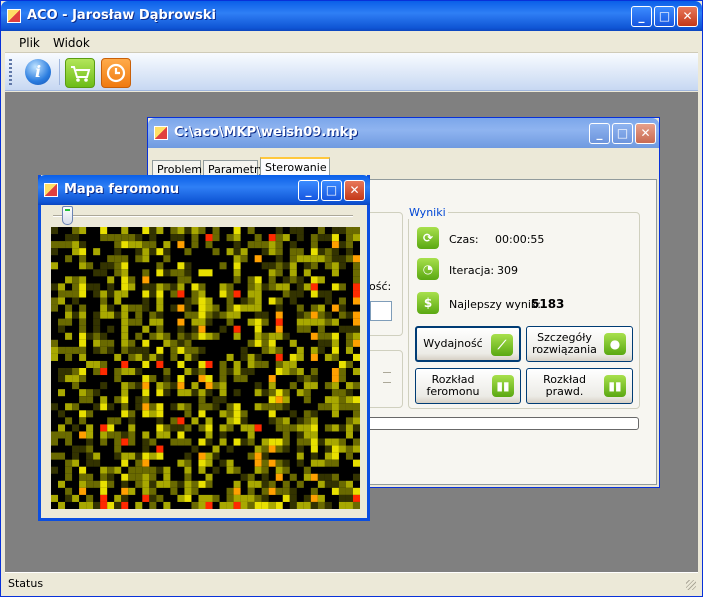  What do you see at coordinates (664, 16) in the screenshot?
I see `maximize-button: □` at bounding box center [664, 16].